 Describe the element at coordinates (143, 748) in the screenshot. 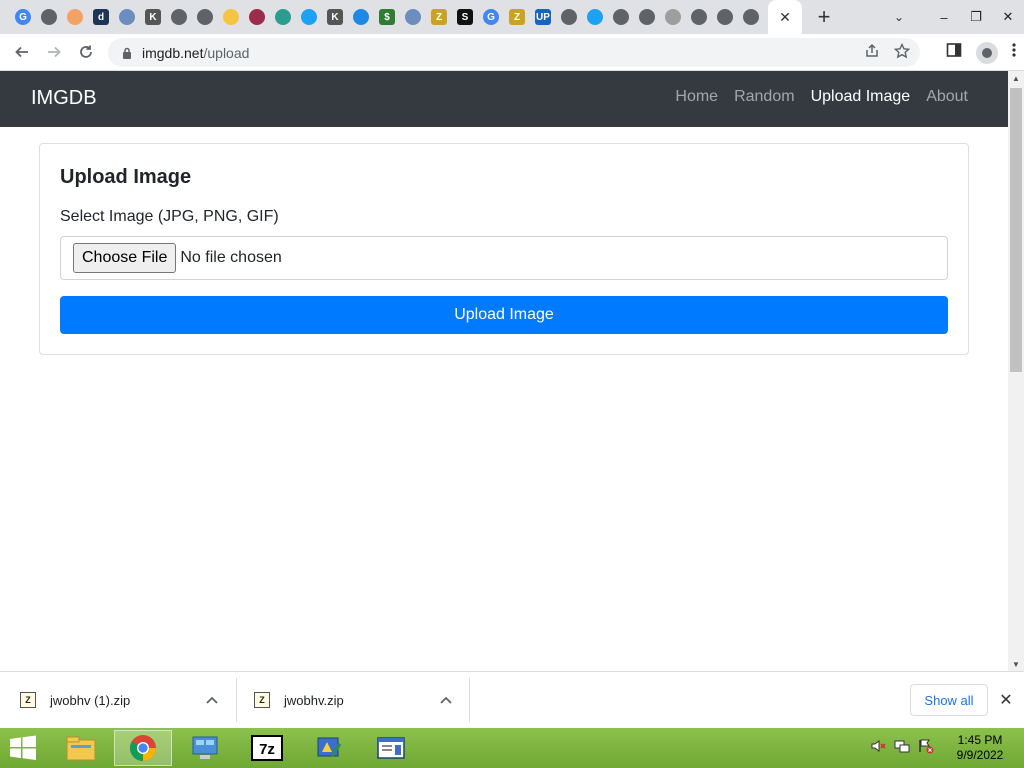

I see `chrome-icon` at that location.